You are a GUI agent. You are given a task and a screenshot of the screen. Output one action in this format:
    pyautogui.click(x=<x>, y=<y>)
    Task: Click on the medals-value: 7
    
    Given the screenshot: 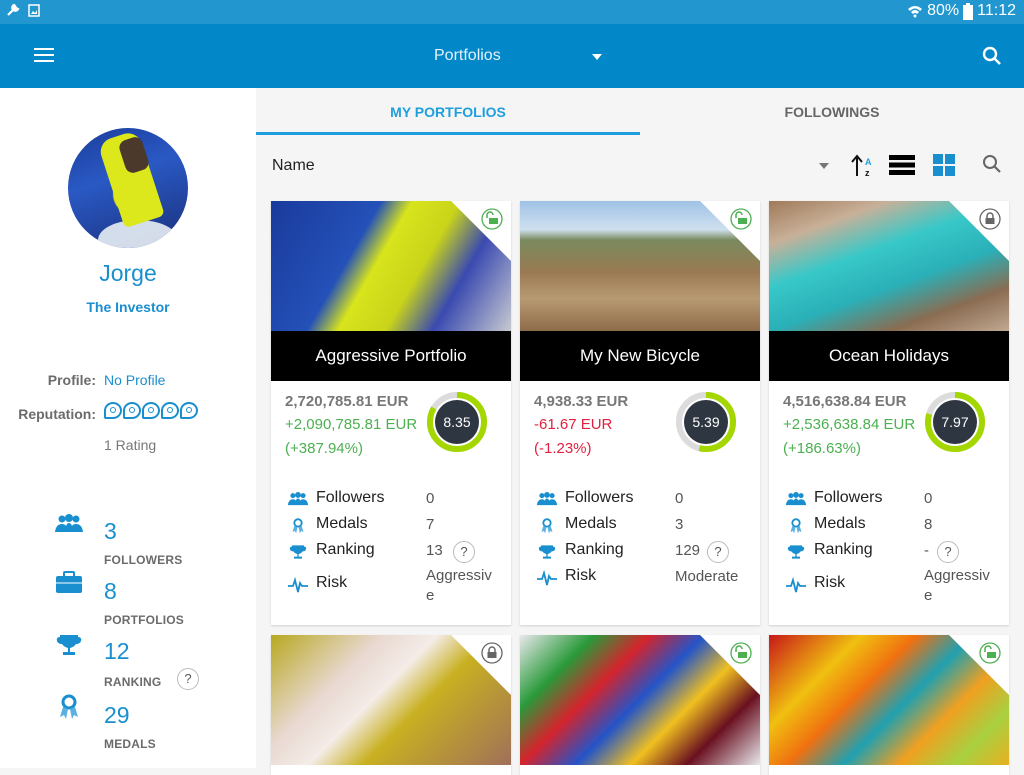 What is the action you would take?
    pyautogui.click(x=430, y=524)
    